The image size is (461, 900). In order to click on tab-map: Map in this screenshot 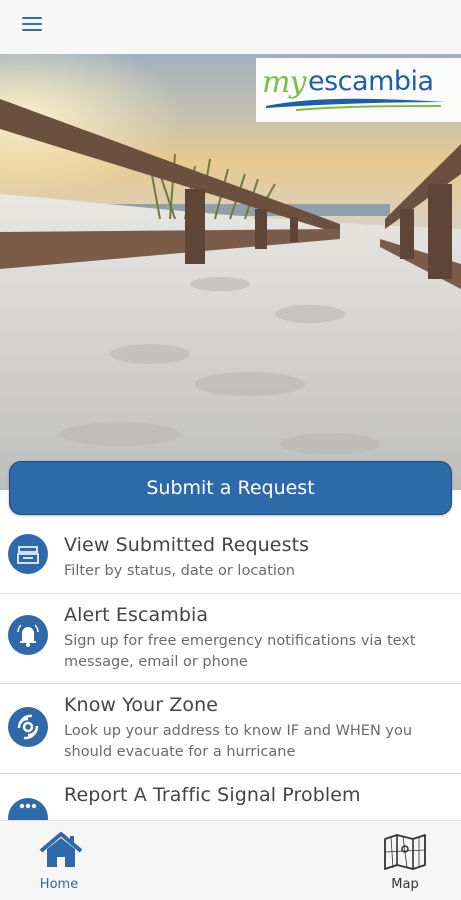, I will do `click(405, 860)`.